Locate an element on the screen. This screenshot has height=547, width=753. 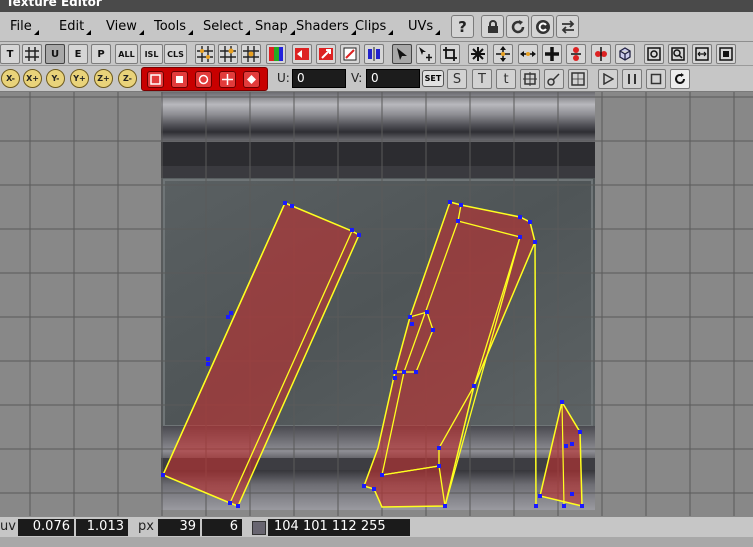
scale-icon is located at coordinates (350, 54).